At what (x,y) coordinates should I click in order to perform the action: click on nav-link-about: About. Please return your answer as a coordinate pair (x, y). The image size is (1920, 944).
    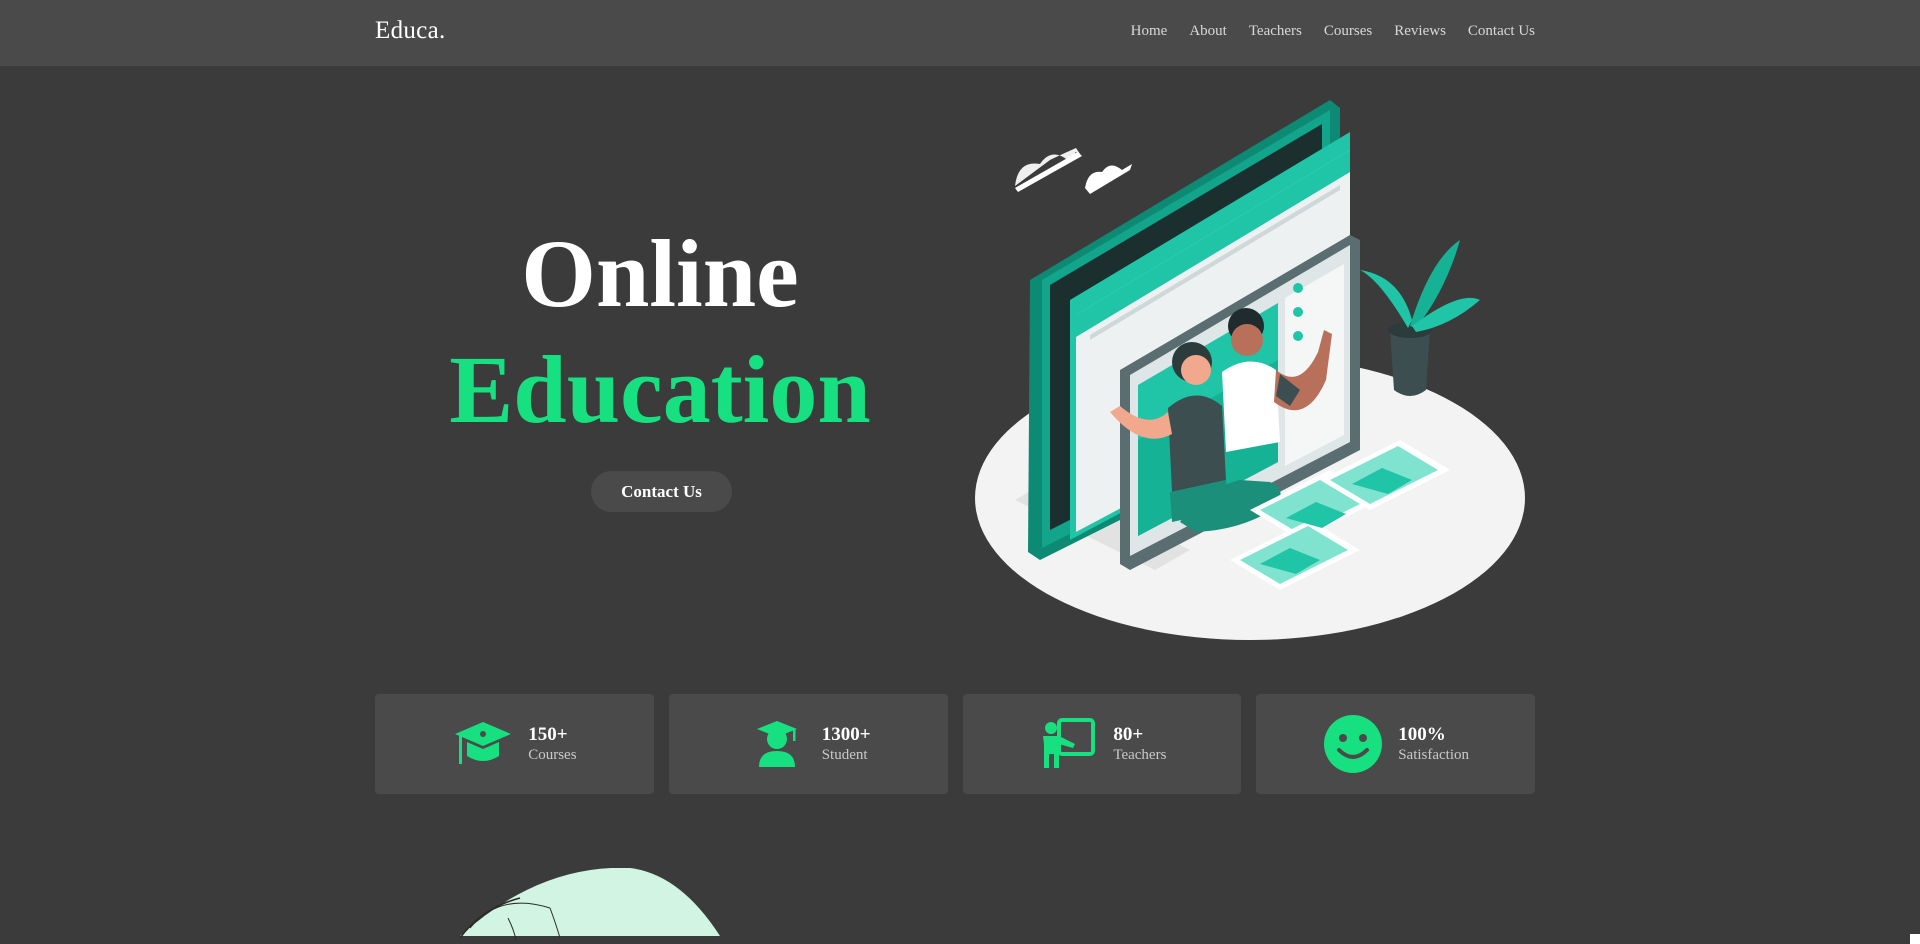
    Looking at the image, I should click on (1208, 31).